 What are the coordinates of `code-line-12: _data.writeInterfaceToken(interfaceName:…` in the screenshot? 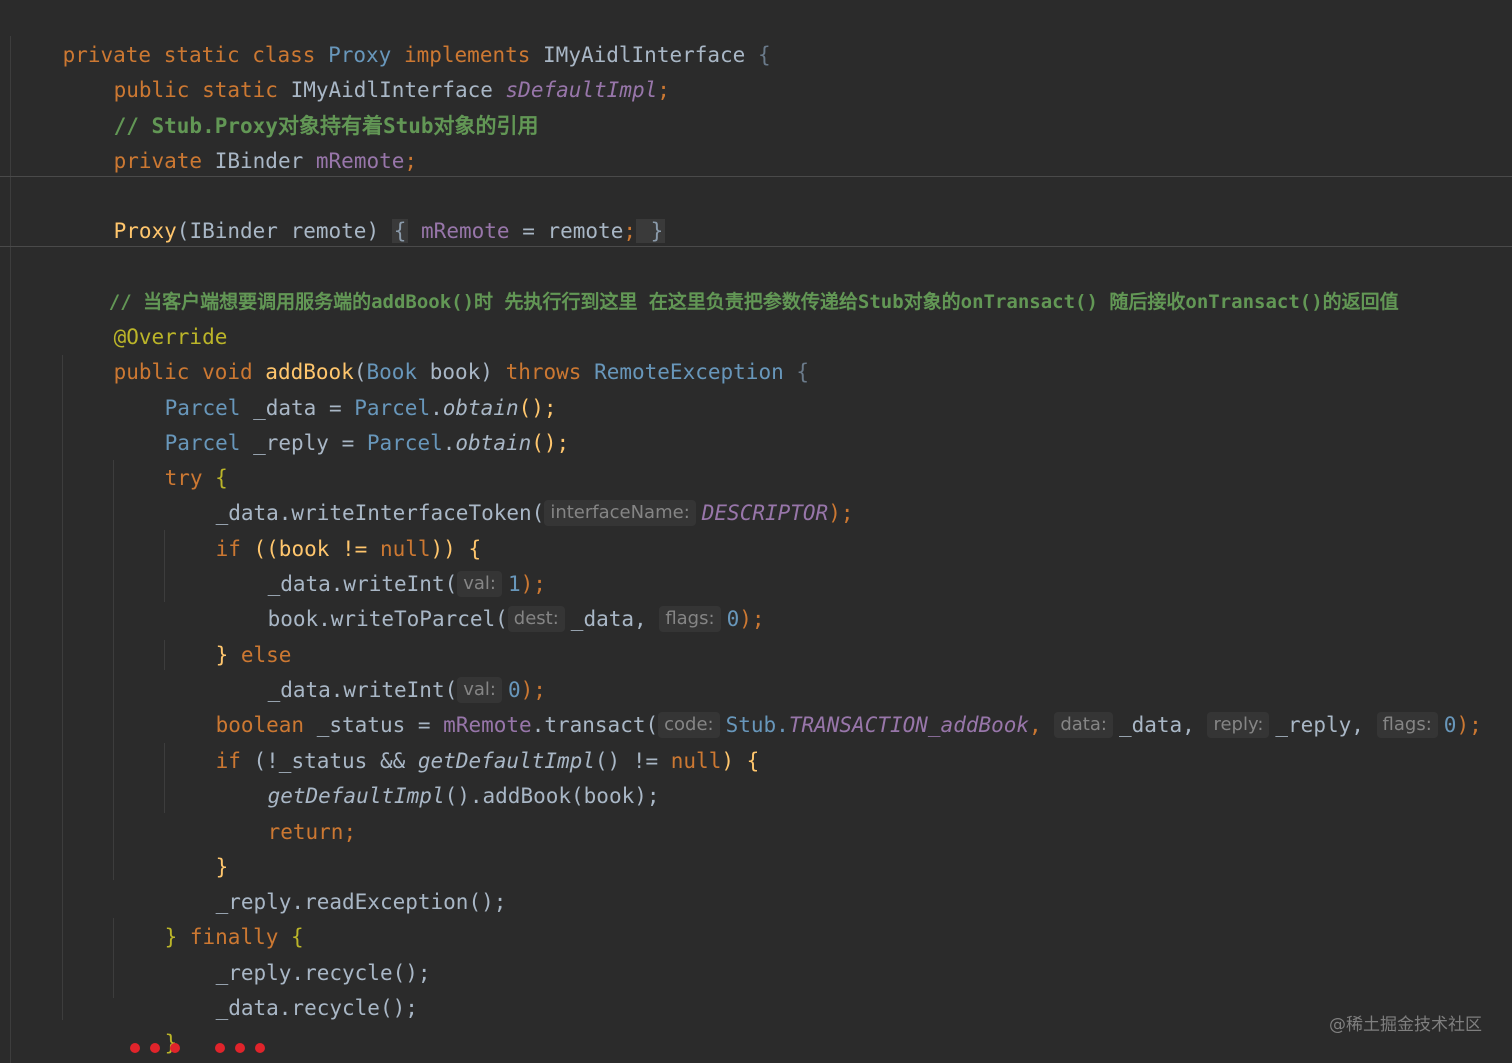 It's located at (509, 492).